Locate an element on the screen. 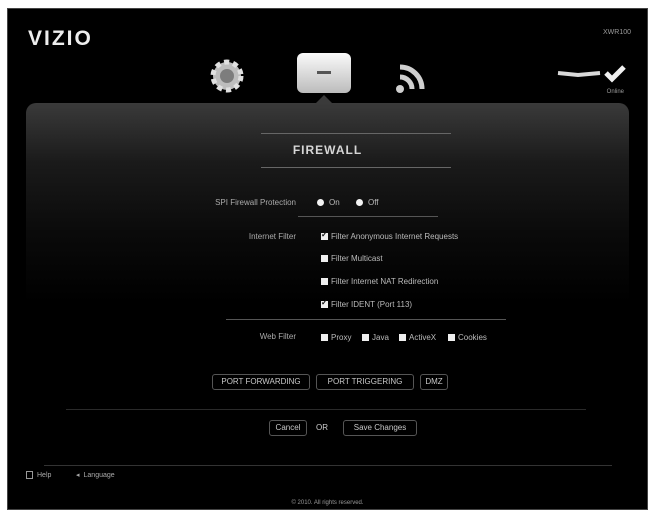 This screenshot has height=517, width=654. internet-filter-label: Internet Filter is located at coordinates (272, 236).